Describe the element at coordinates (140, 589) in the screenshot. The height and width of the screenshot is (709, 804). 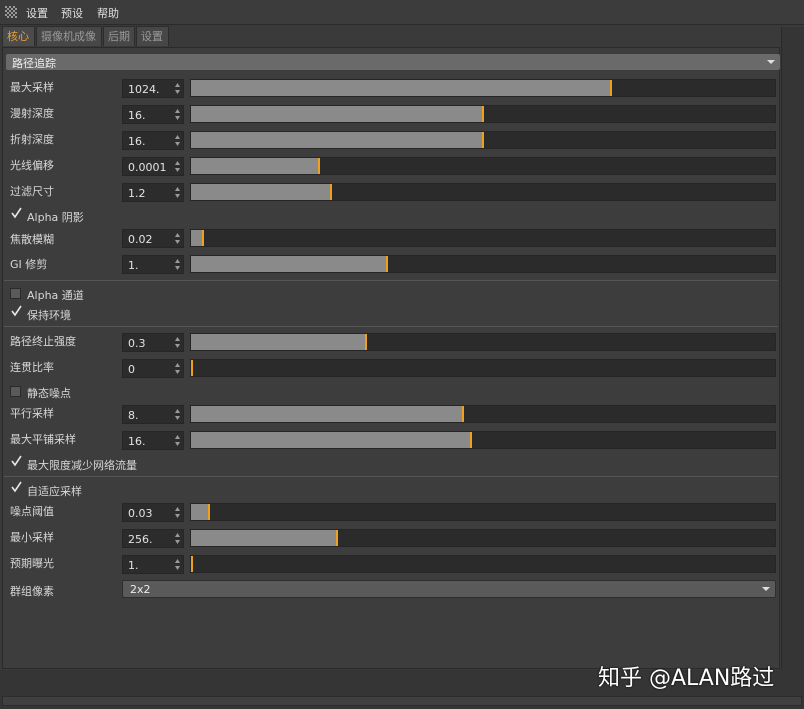
I see `group-pixels-value: 2x2` at that location.